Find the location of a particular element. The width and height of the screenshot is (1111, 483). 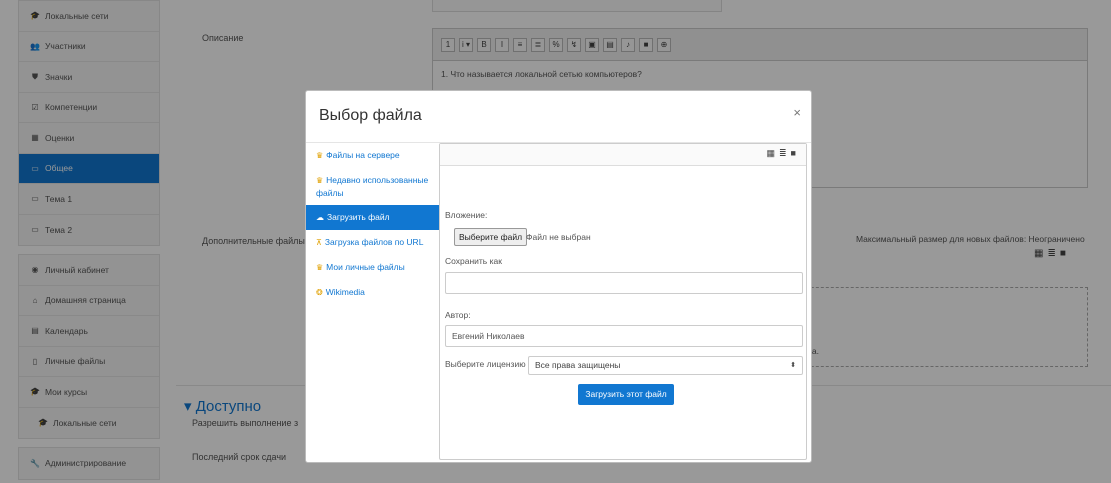

save-as-input is located at coordinates (624, 283).